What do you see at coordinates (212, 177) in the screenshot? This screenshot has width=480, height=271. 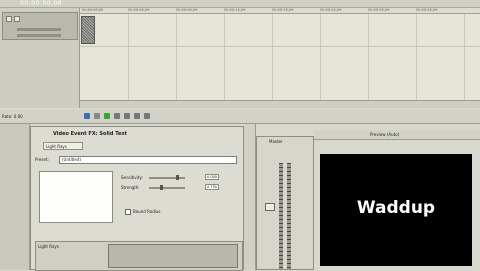 I see `sensitivity-value: 0.000` at bounding box center [212, 177].